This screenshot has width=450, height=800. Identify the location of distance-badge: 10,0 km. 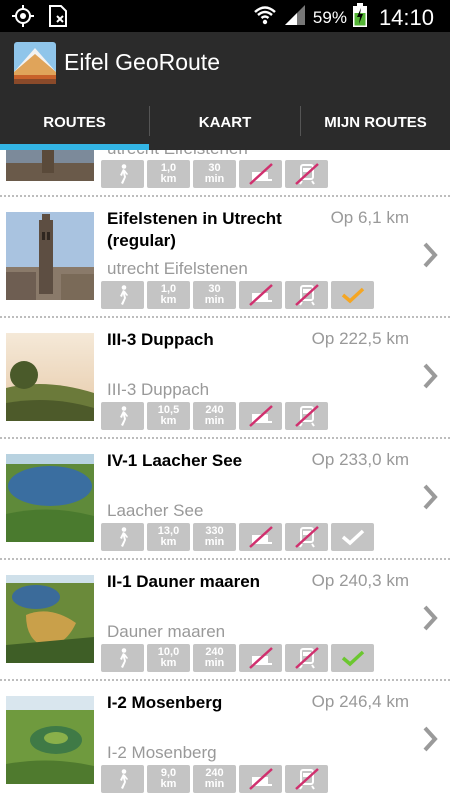
(168, 658).